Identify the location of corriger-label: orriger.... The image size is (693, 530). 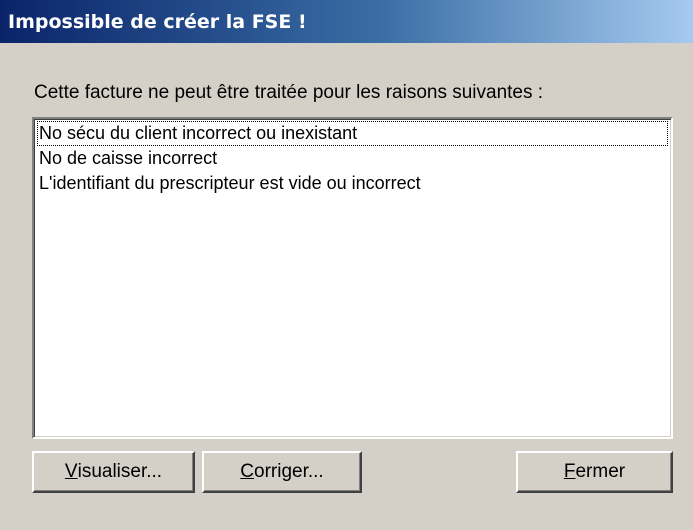
(289, 471).